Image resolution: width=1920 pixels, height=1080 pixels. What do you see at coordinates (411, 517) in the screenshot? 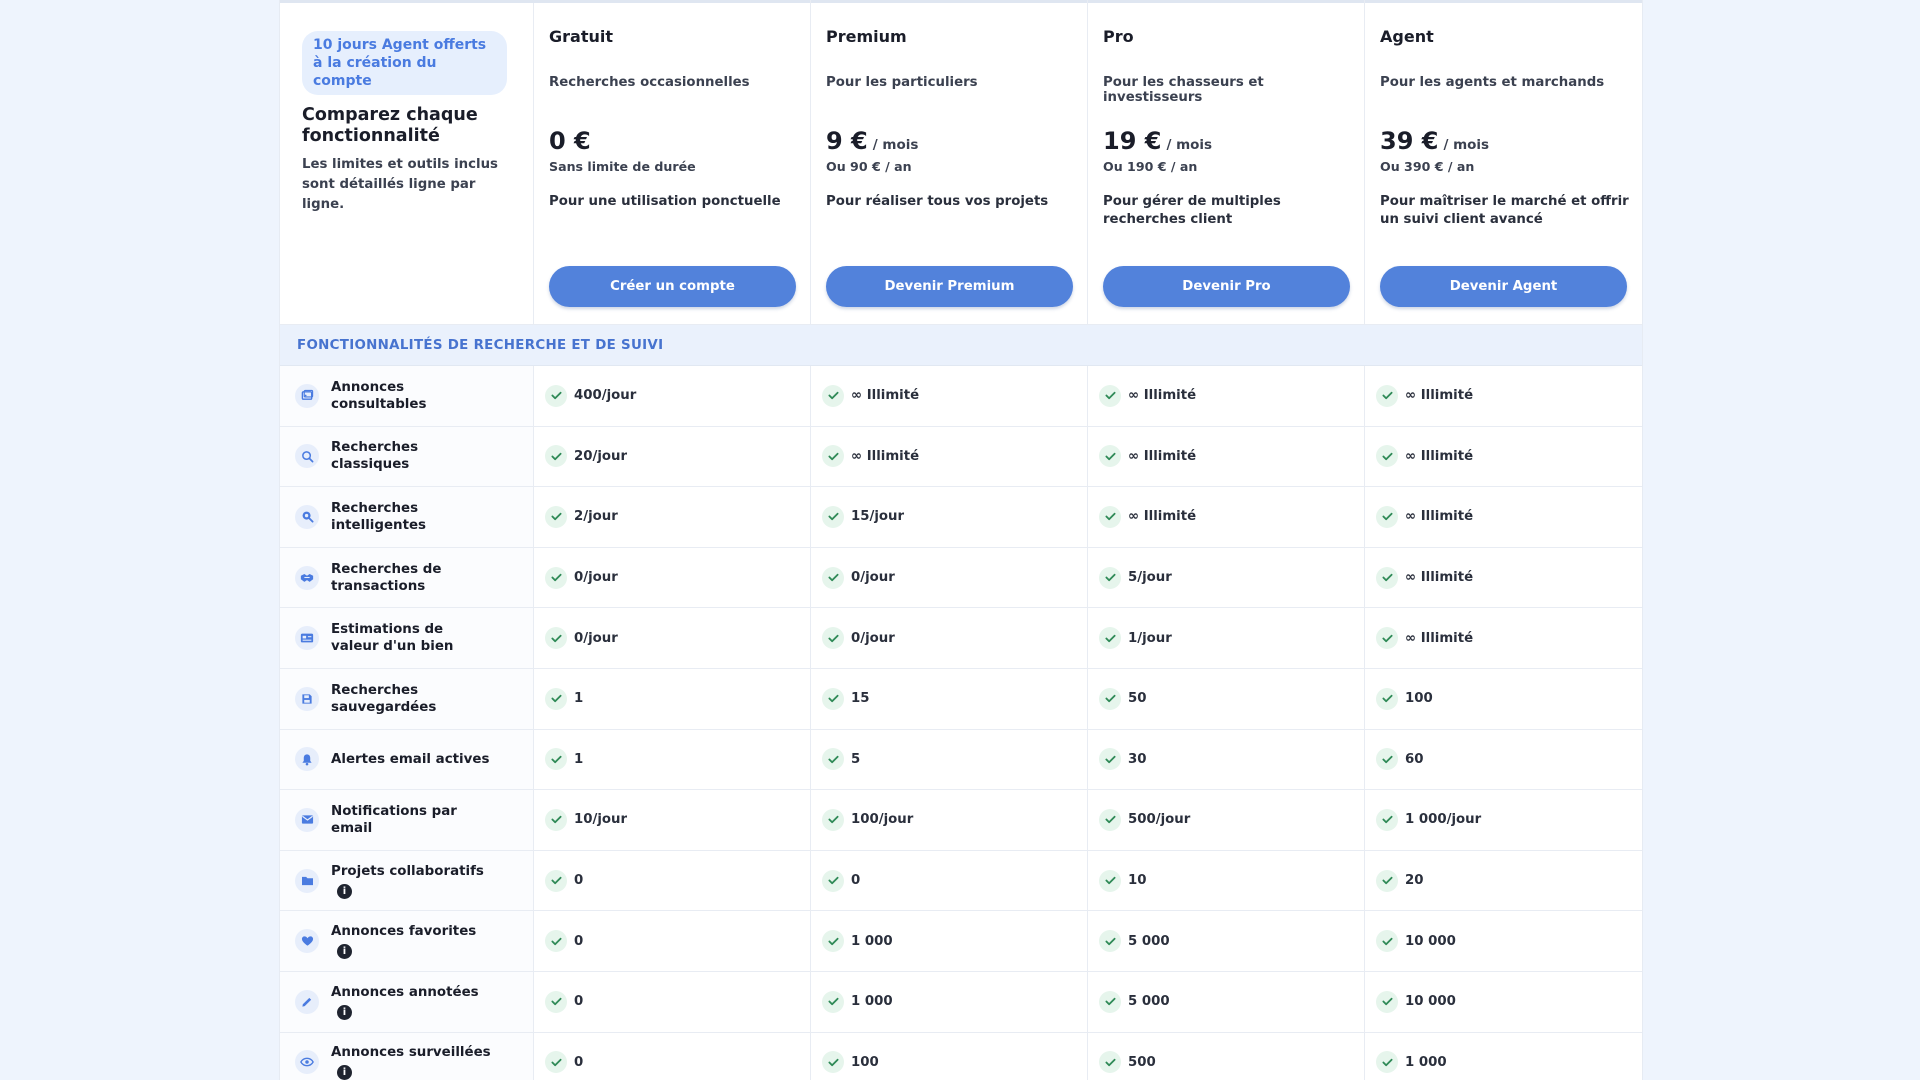
I see `feature-label: Recherches intelligentes` at bounding box center [411, 517].